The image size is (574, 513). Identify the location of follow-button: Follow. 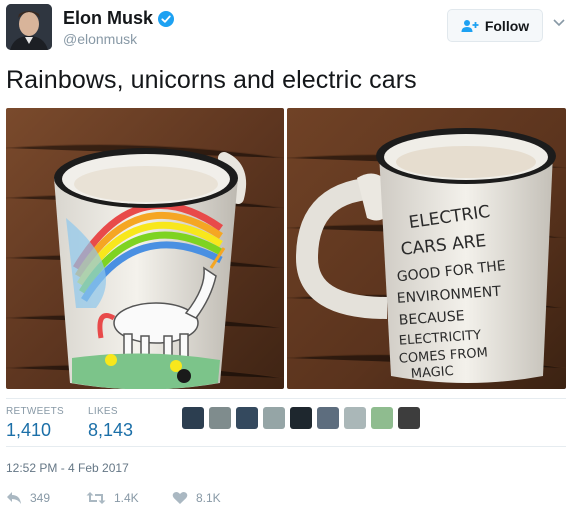
(495, 25).